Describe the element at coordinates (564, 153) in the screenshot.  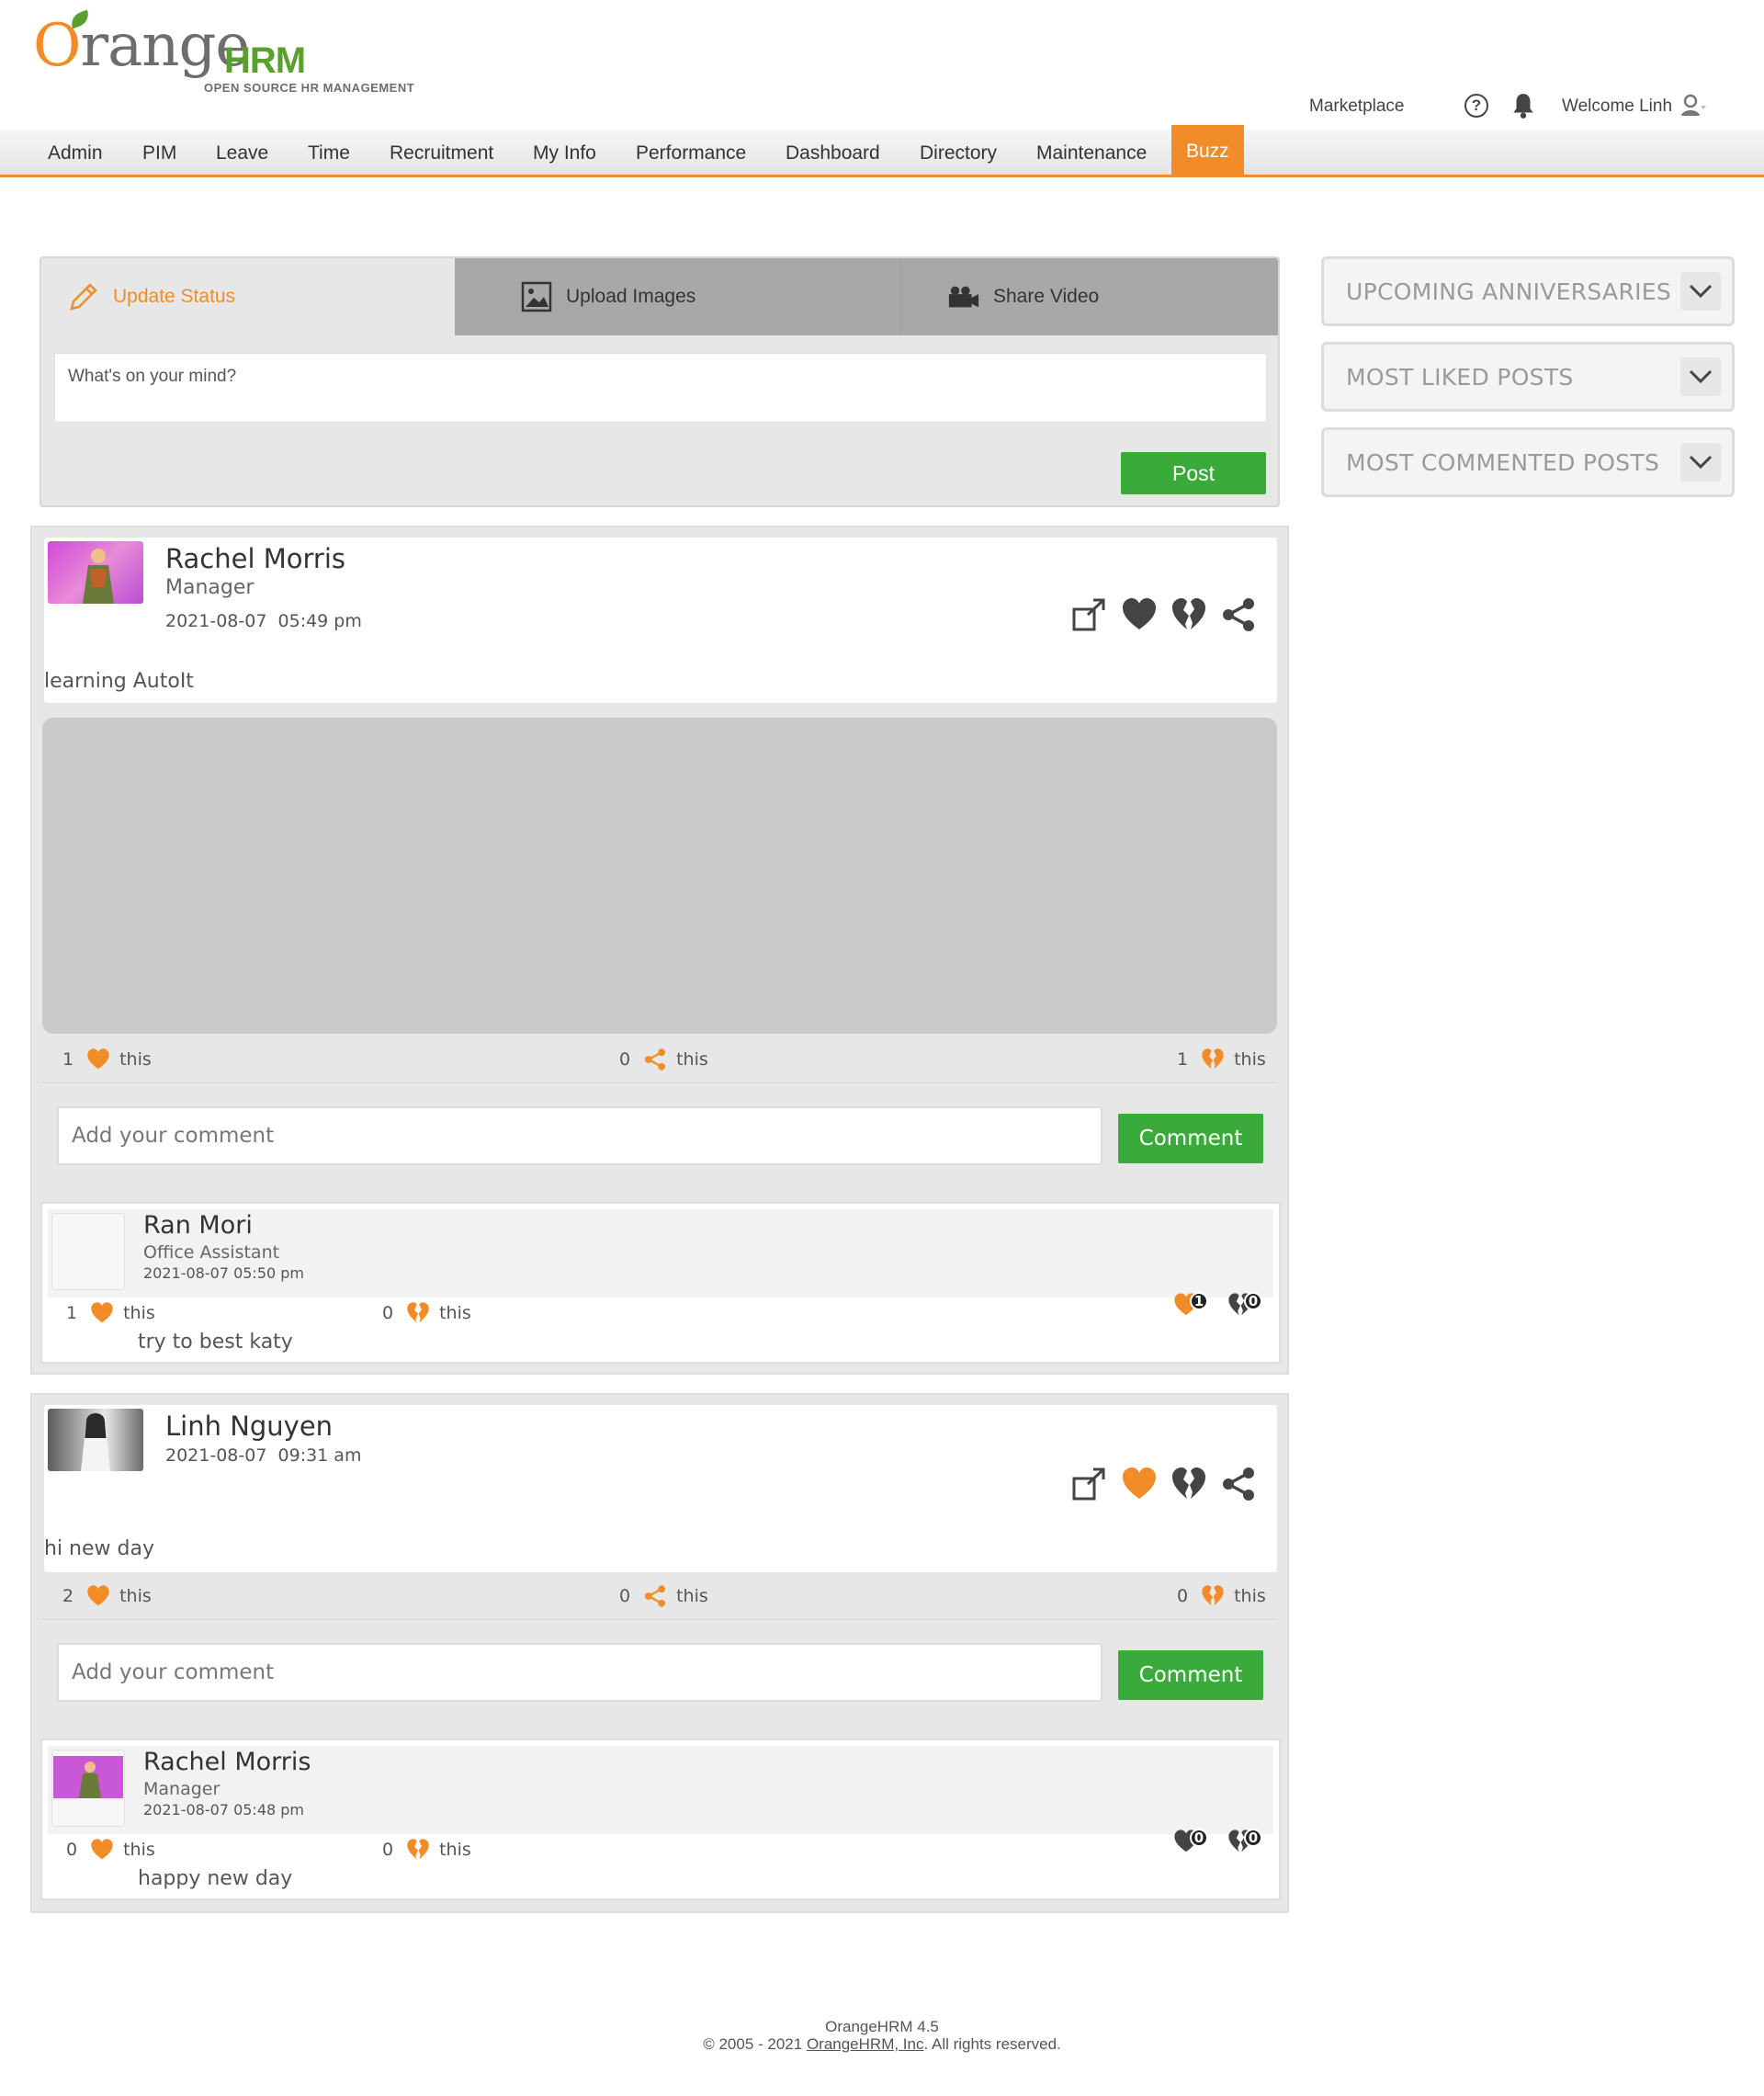
I see `nav-my-info: My Info` at that location.